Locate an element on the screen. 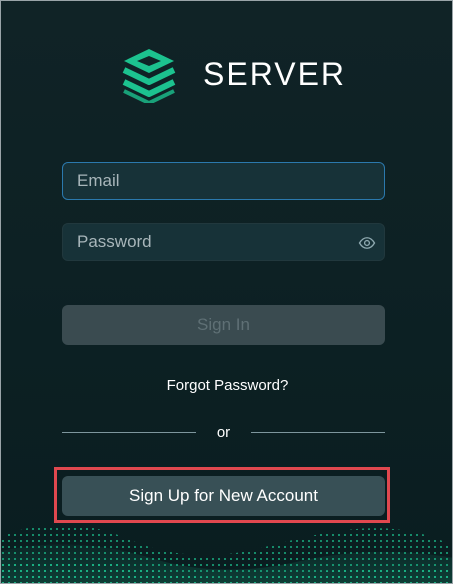  or-divider: or is located at coordinates (223, 433).